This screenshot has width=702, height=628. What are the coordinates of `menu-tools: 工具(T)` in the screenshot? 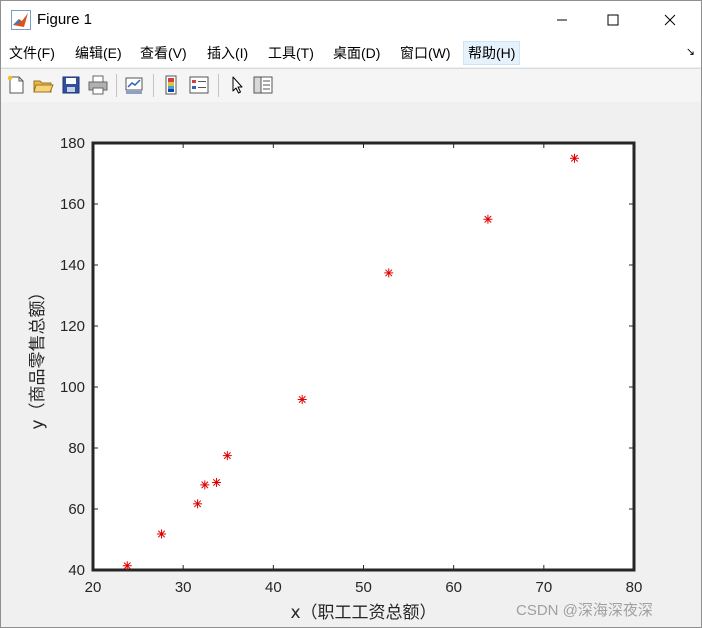 It's located at (291, 53).